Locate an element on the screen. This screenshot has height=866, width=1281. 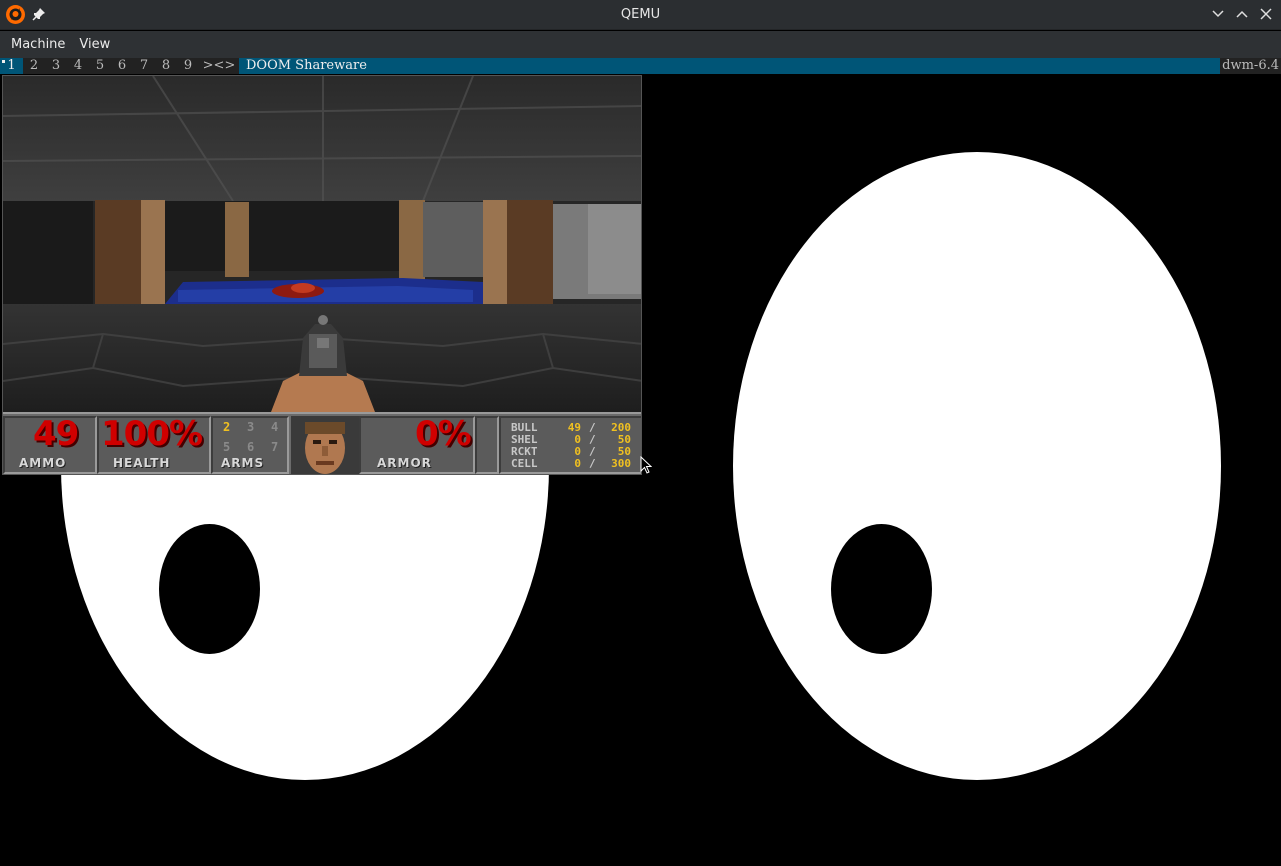
arms-slot-2: 2 is located at coordinates (227, 427).